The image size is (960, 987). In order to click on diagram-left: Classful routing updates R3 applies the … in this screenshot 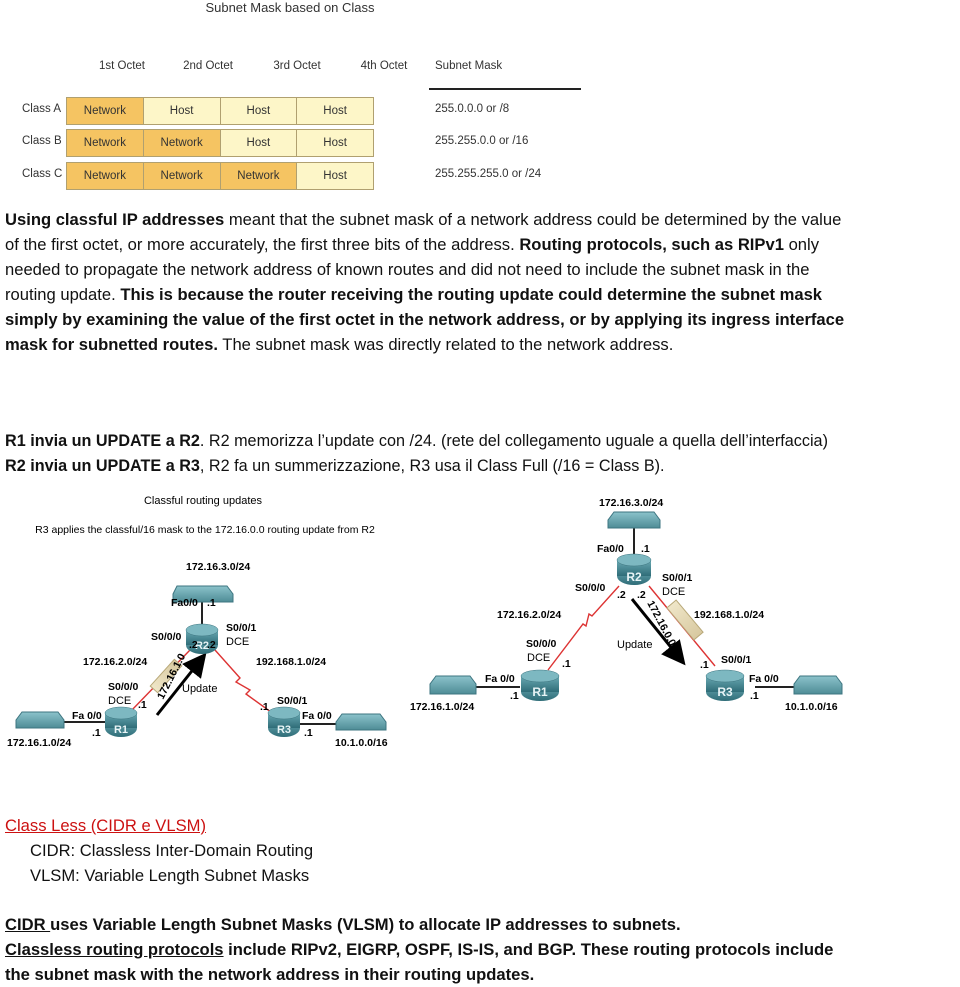, I will do `click(197, 622)`.